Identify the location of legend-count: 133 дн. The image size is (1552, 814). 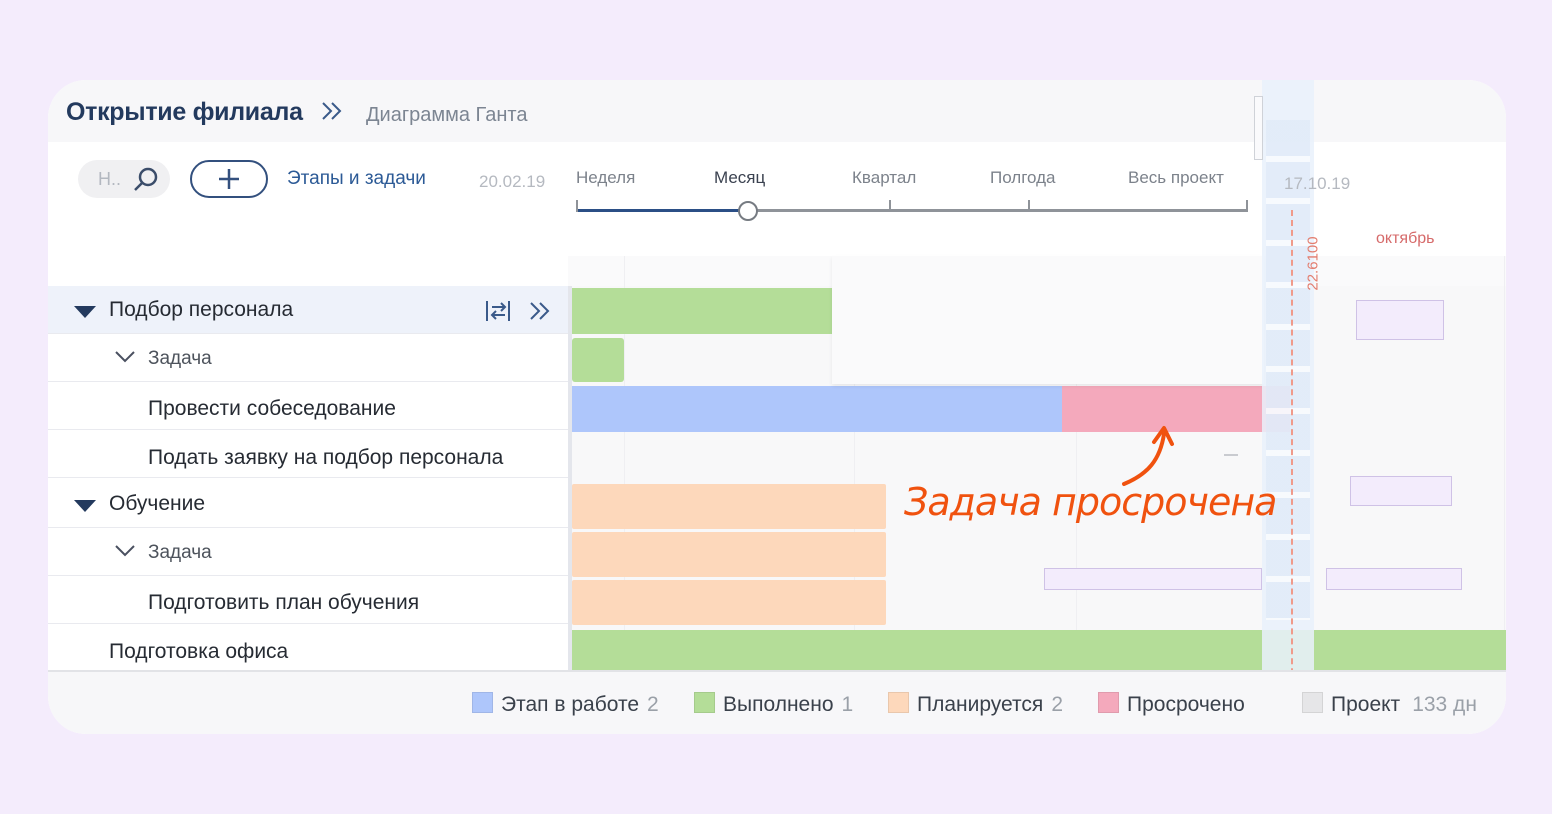
(1444, 704).